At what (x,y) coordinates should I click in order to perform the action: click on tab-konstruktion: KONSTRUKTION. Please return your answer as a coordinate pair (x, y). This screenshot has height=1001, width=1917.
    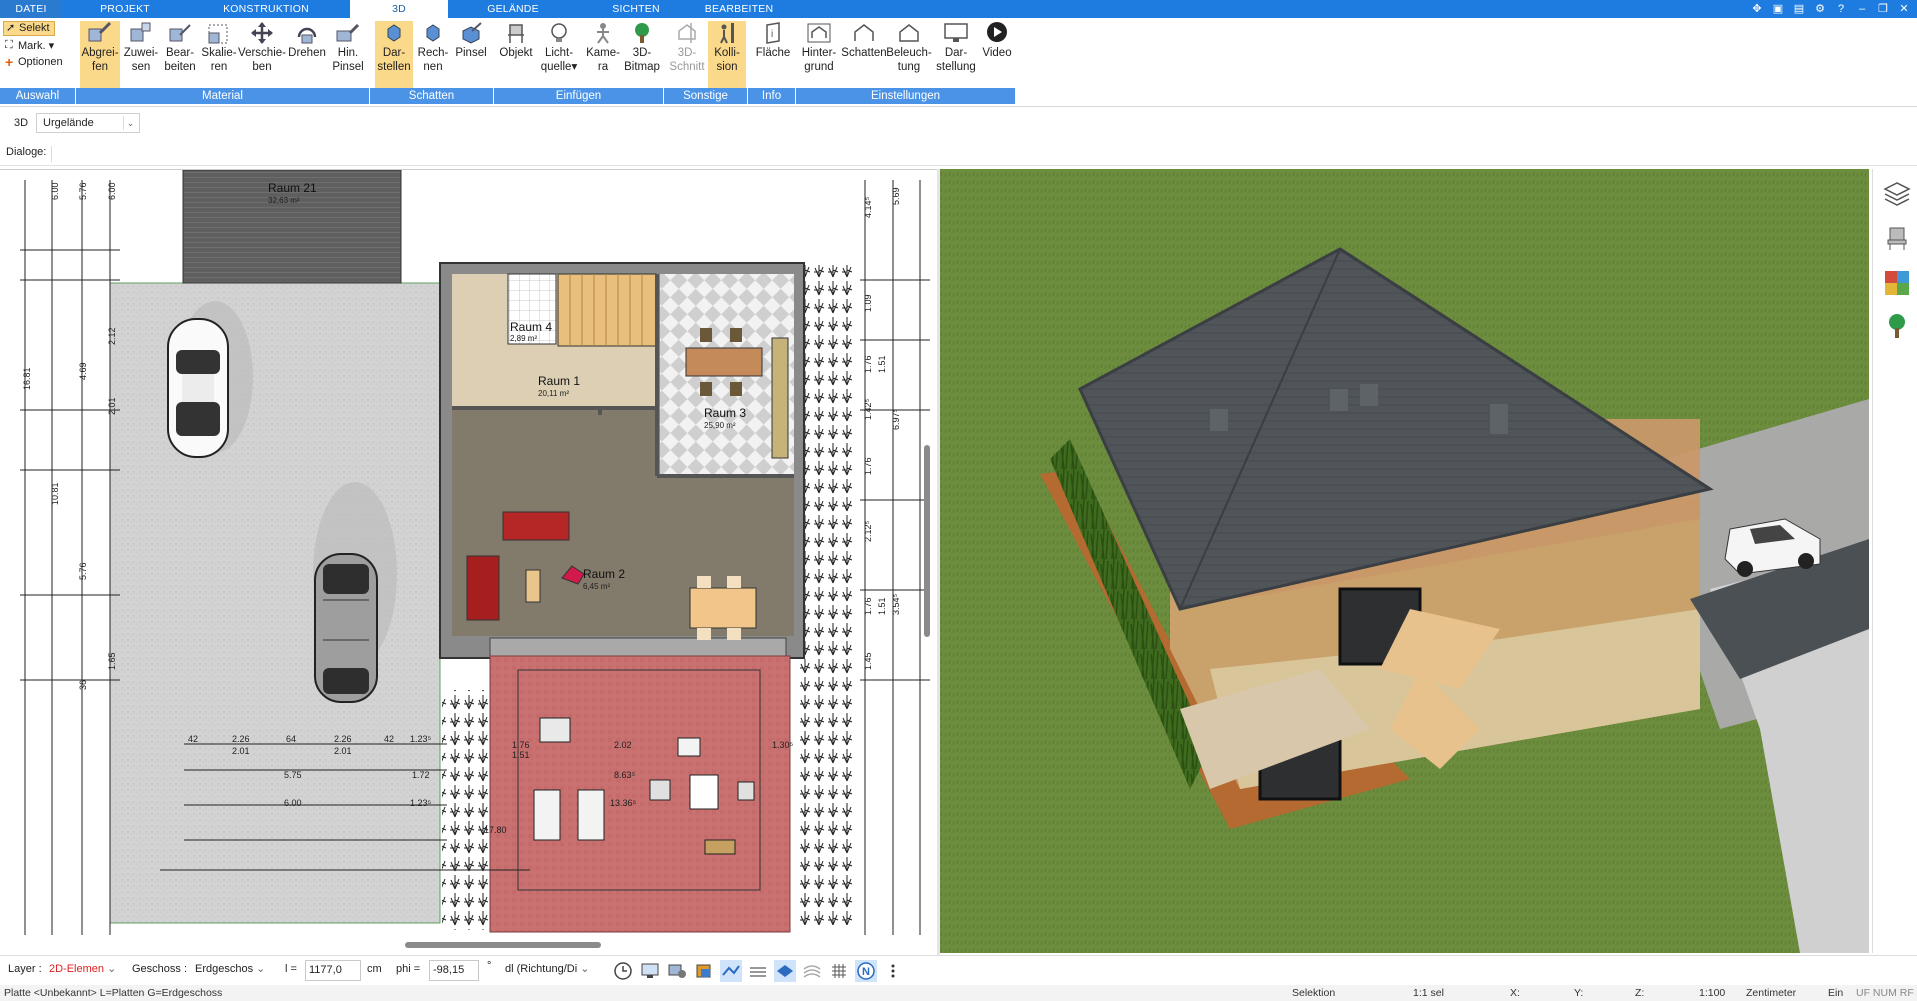
    Looking at the image, I should click on (266, 9).